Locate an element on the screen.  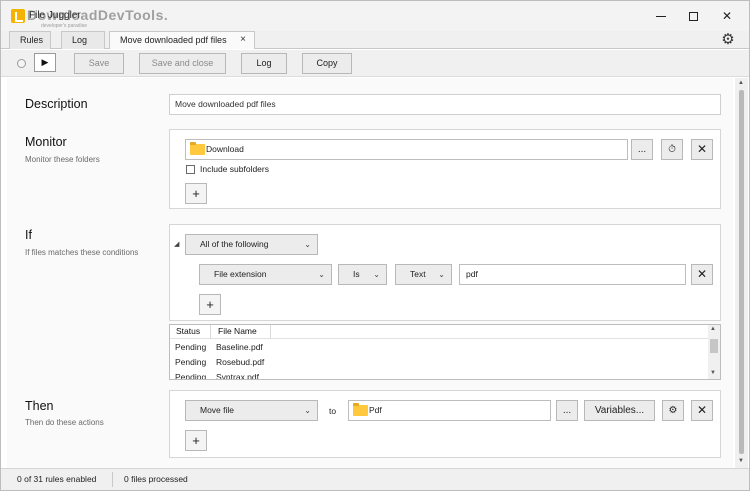
maximize-button is located at coordinates (693, 16).